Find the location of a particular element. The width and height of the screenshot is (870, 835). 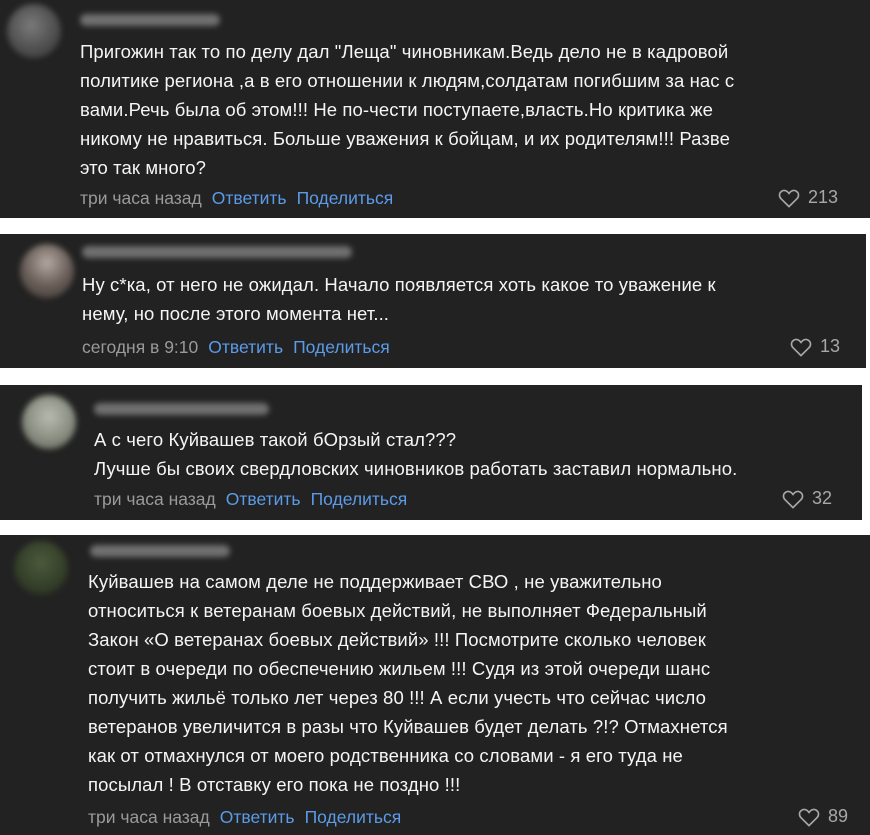

like-button: 213 is located at coordinates (808, 197).